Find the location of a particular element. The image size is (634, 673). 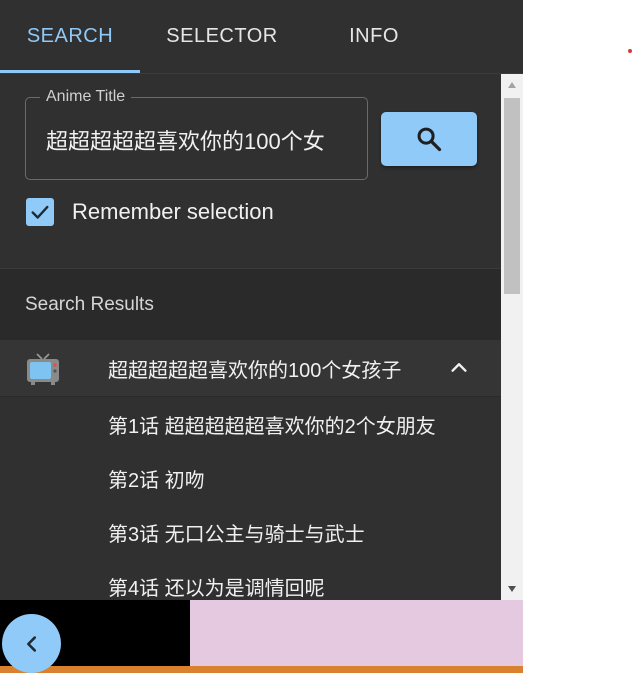

anime-result-title: 超超超超超喜欢你的100个女孩子 is located at coordinates (255, 371).